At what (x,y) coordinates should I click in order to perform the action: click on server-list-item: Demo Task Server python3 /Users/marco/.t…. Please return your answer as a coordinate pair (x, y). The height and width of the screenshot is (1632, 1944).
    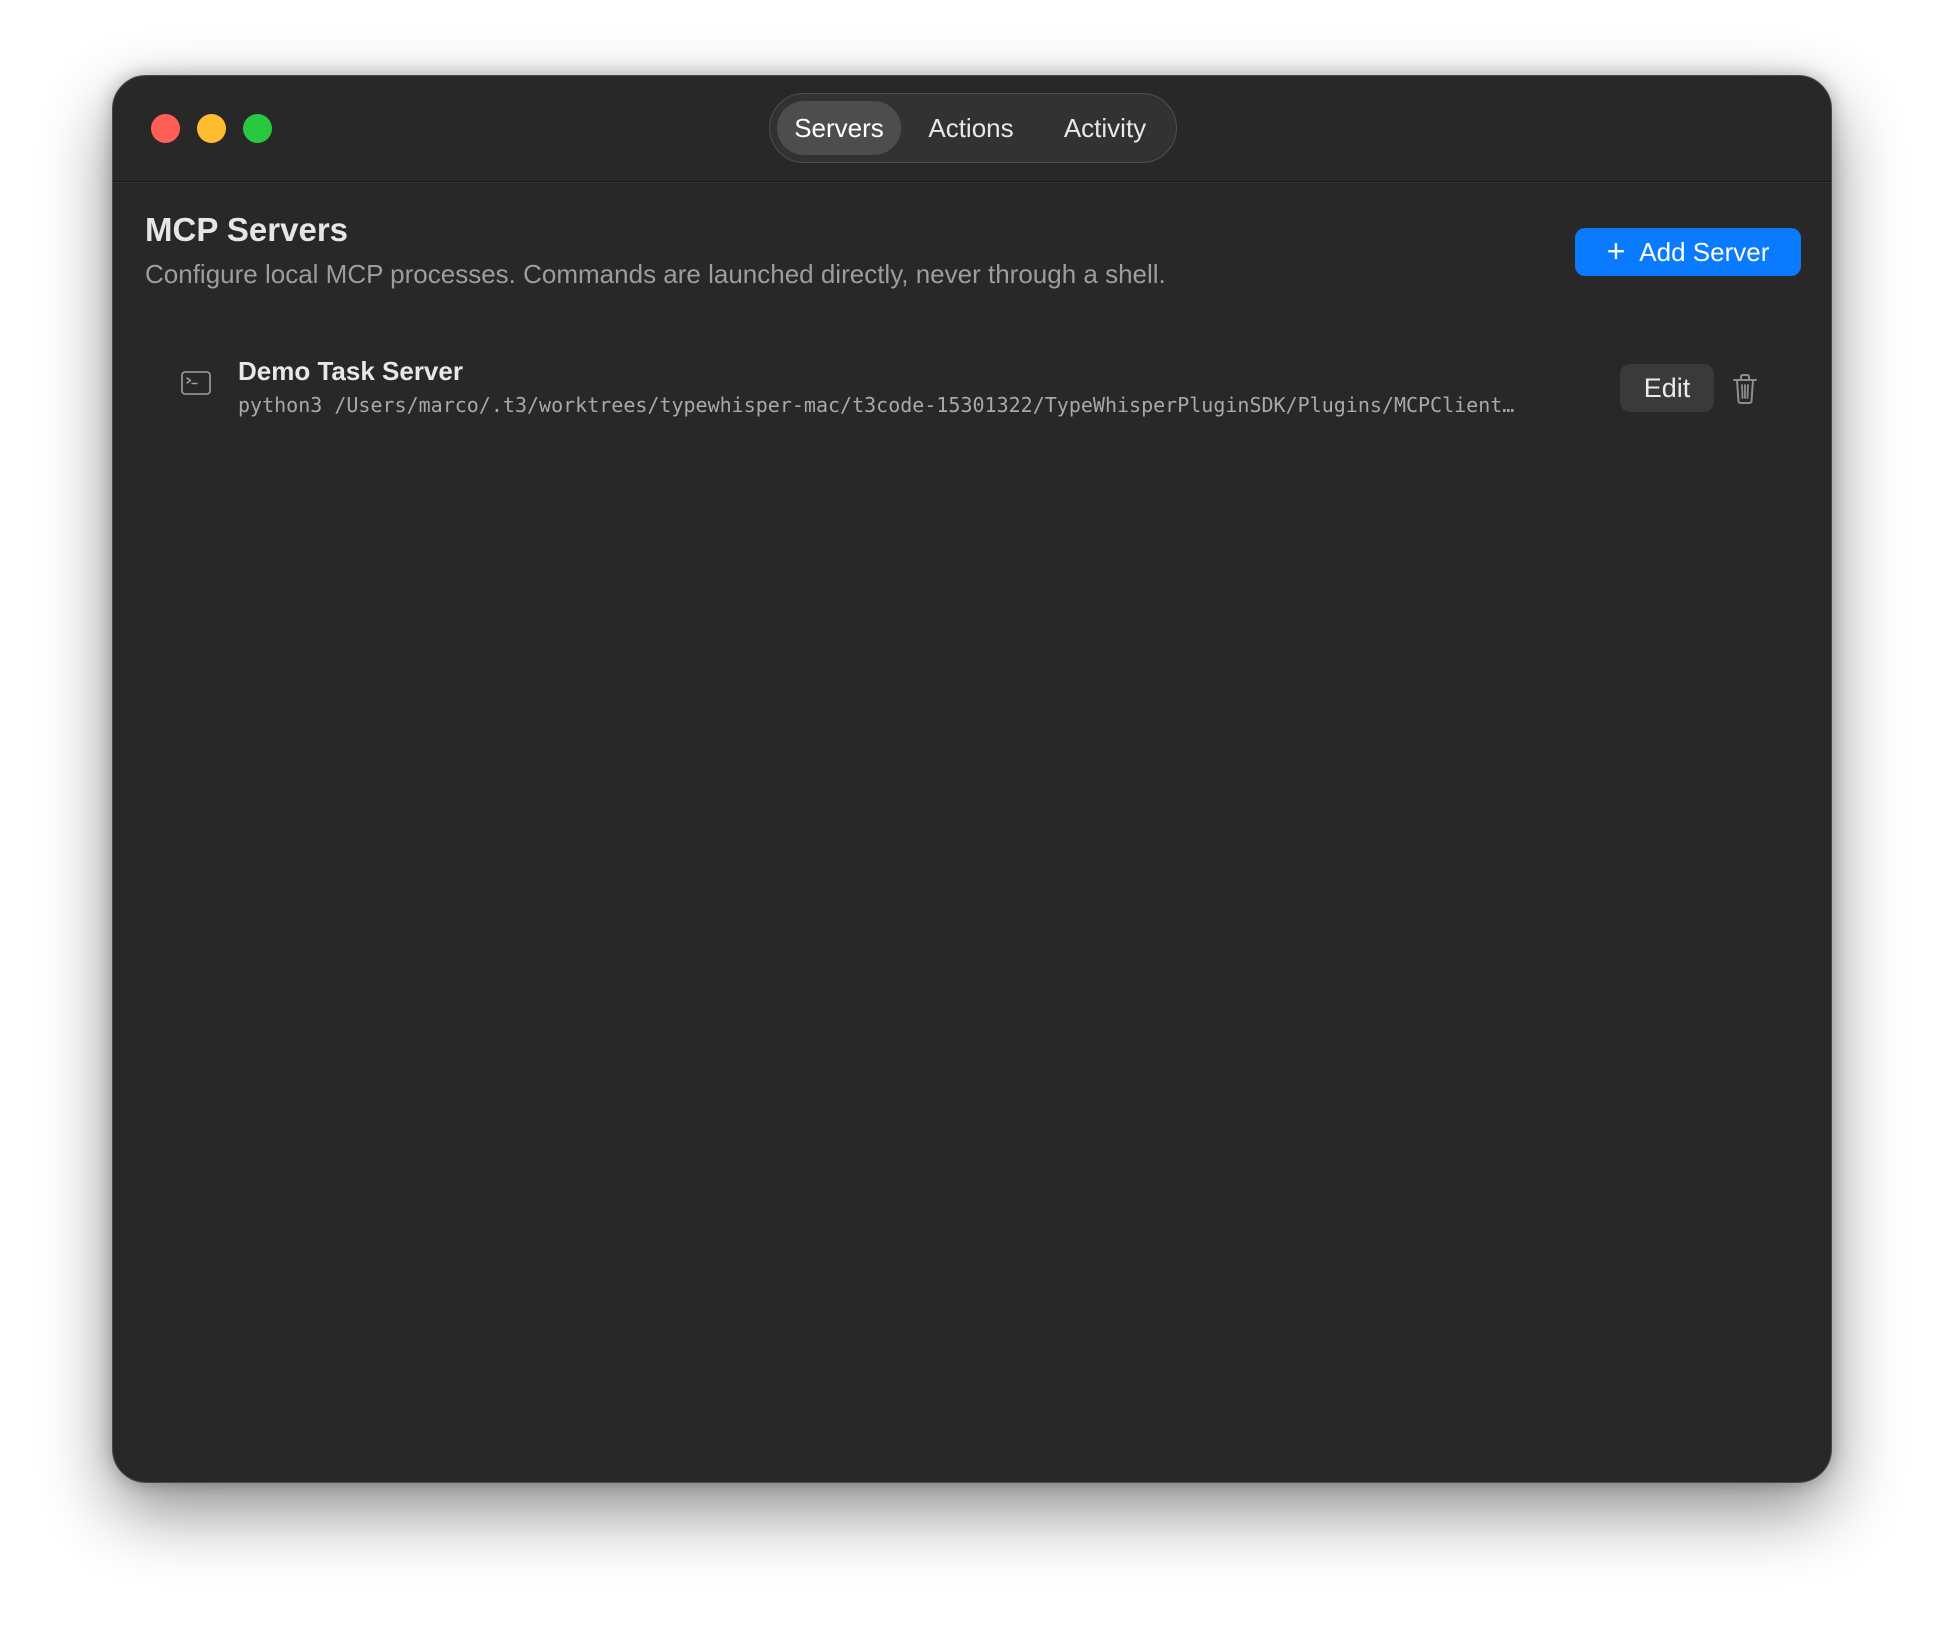
    Looking at the image, I should click on (965, 386).